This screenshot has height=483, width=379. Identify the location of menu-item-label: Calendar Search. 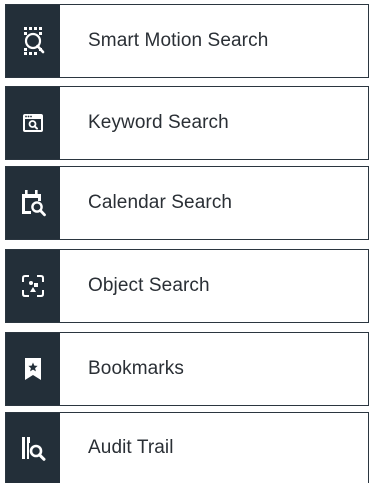
(160, 202).